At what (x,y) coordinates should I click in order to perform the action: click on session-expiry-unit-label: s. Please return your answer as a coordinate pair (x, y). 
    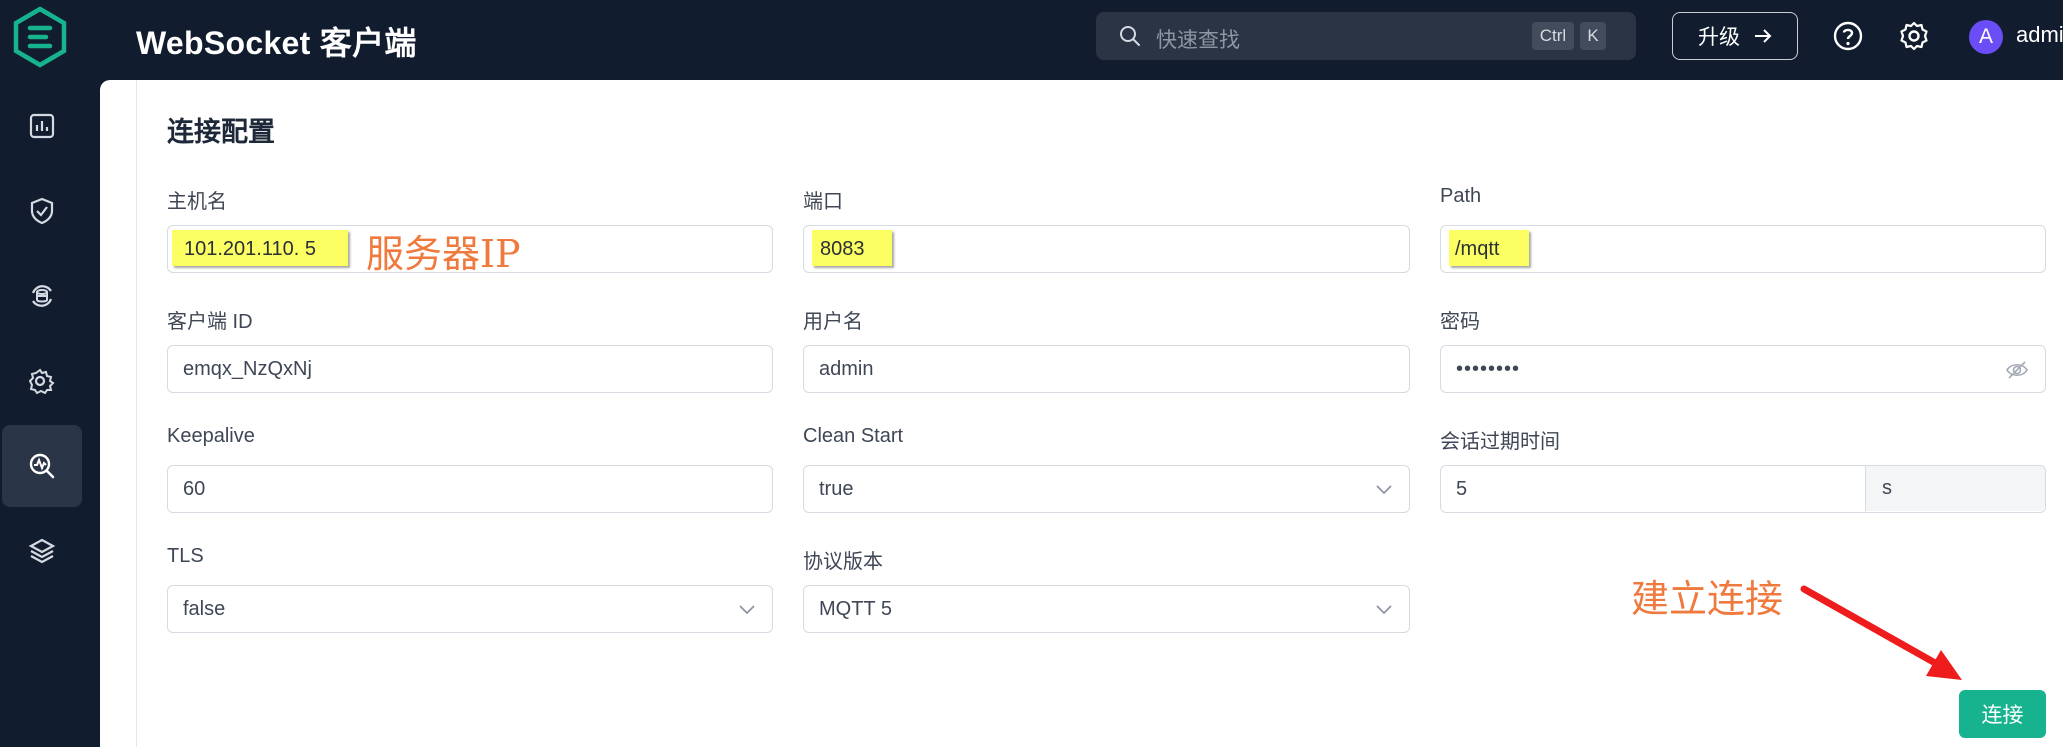
    Looking at the image, I should click on (1887, 488).